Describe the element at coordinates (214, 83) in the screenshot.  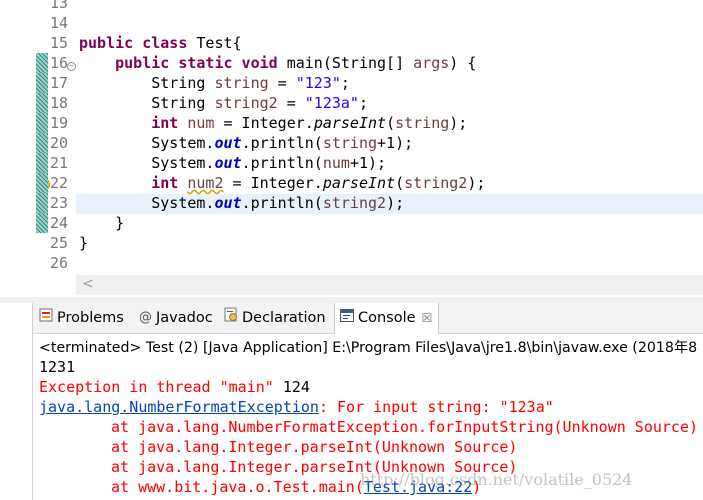
I see `code-text: String string = "123";` at that location.